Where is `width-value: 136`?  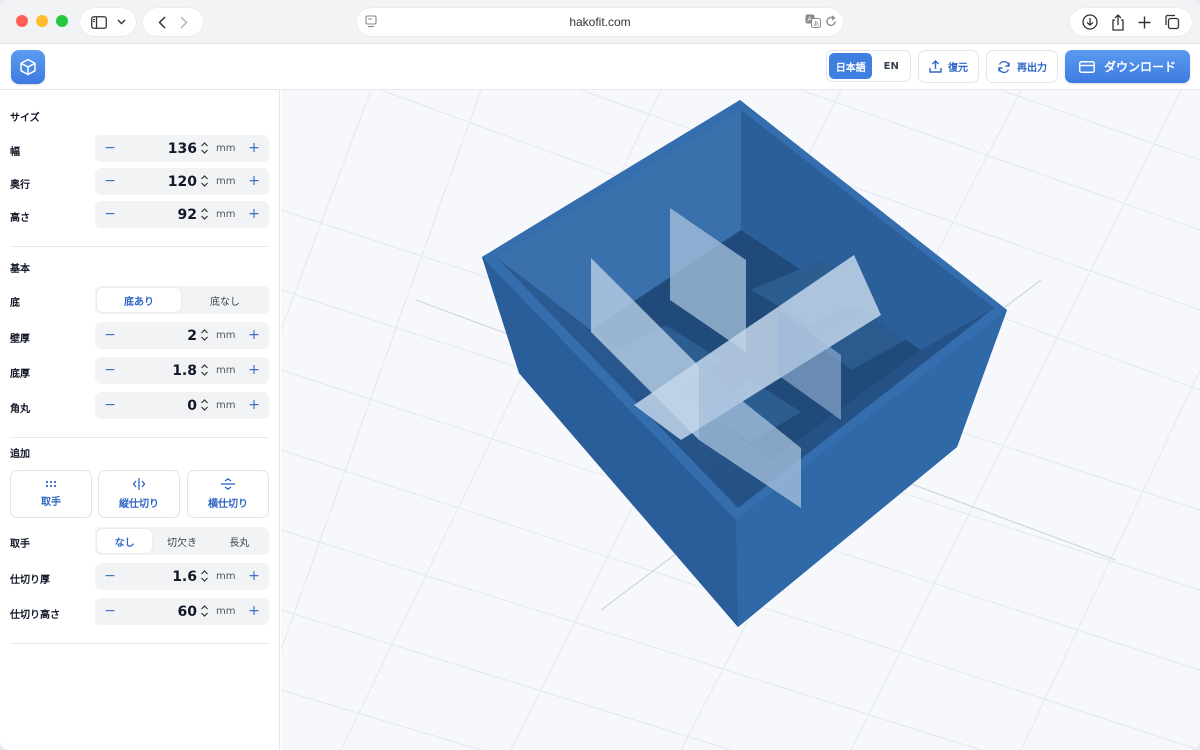
width-value: 136 is located at coordinates (182, 149).